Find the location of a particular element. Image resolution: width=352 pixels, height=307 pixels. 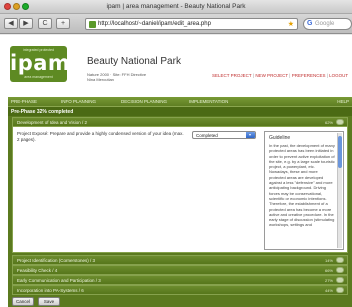

reload-button: C is located at coordinates (45, 23).